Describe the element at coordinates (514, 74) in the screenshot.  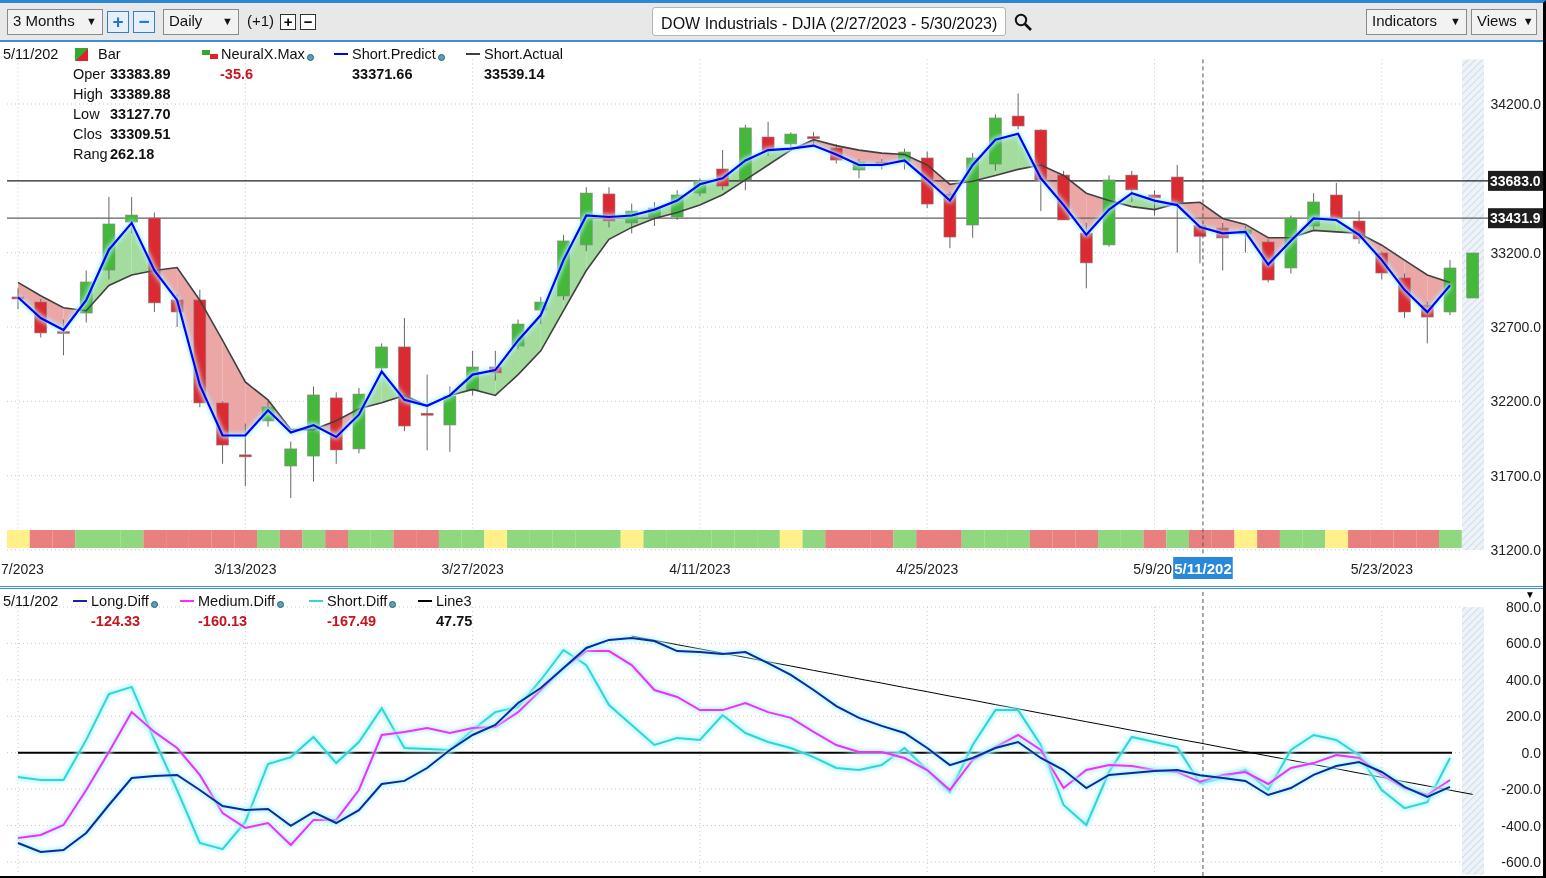
I see `legend-value: 33539.14` at that location.